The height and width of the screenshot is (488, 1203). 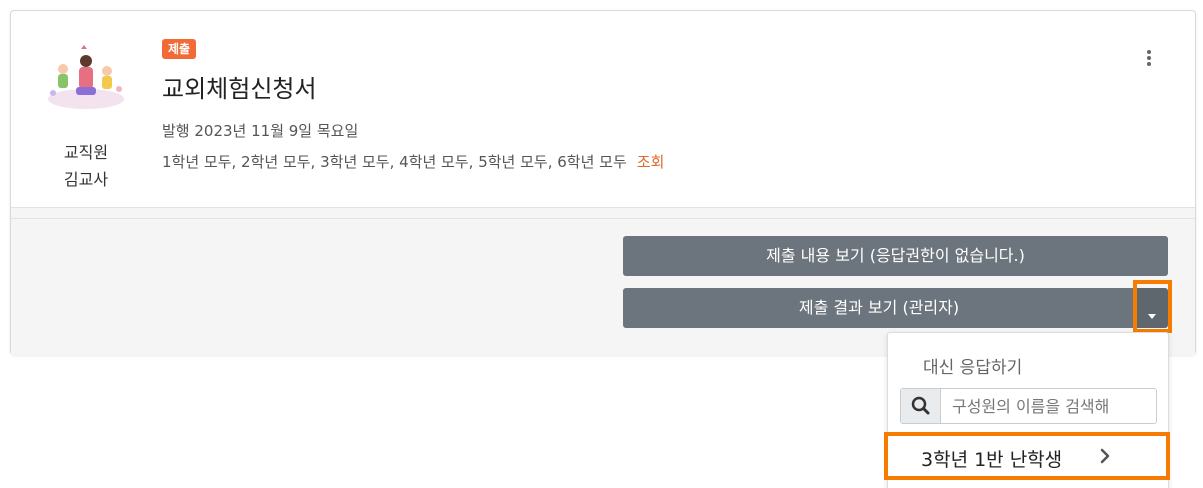 What do you see at coordinates (1152, 316) in the screenshot?
I see `caret-down-icon` at bounding box center [1152, 316].